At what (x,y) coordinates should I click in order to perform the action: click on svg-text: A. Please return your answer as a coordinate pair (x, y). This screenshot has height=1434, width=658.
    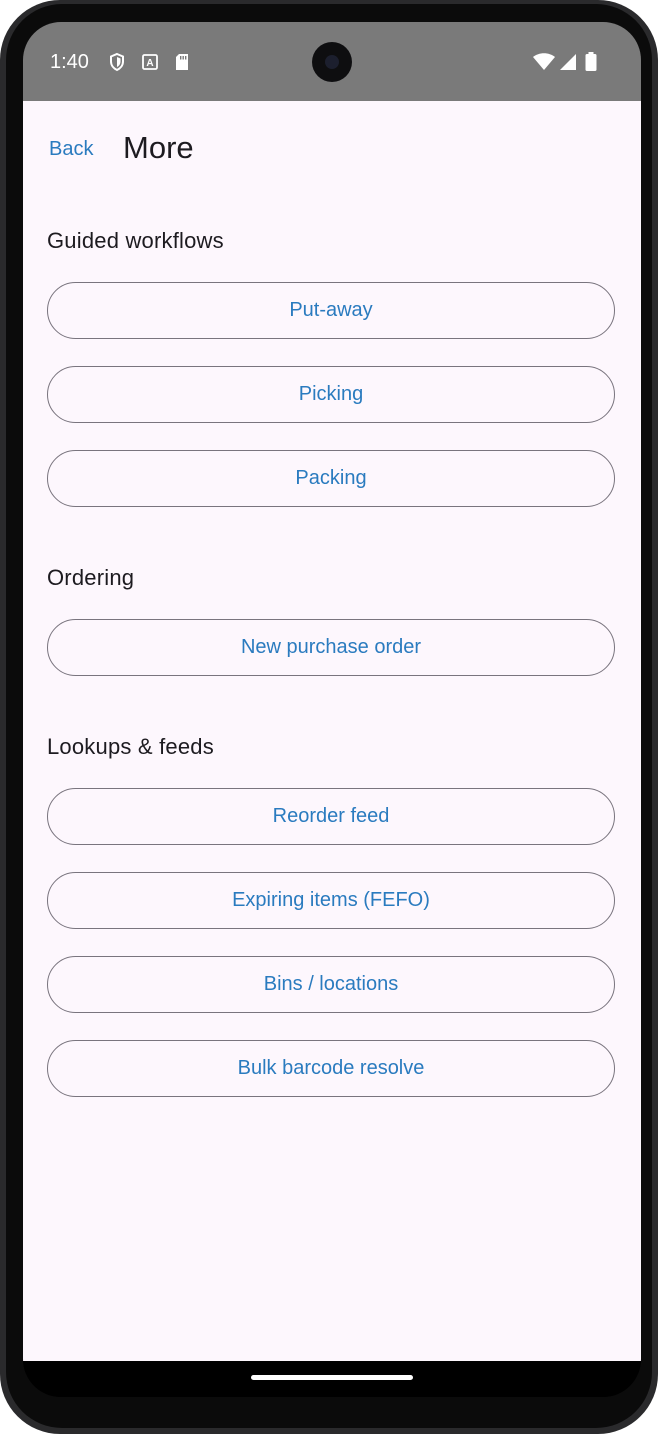
    Looking at the image, I should click on (149, 63).